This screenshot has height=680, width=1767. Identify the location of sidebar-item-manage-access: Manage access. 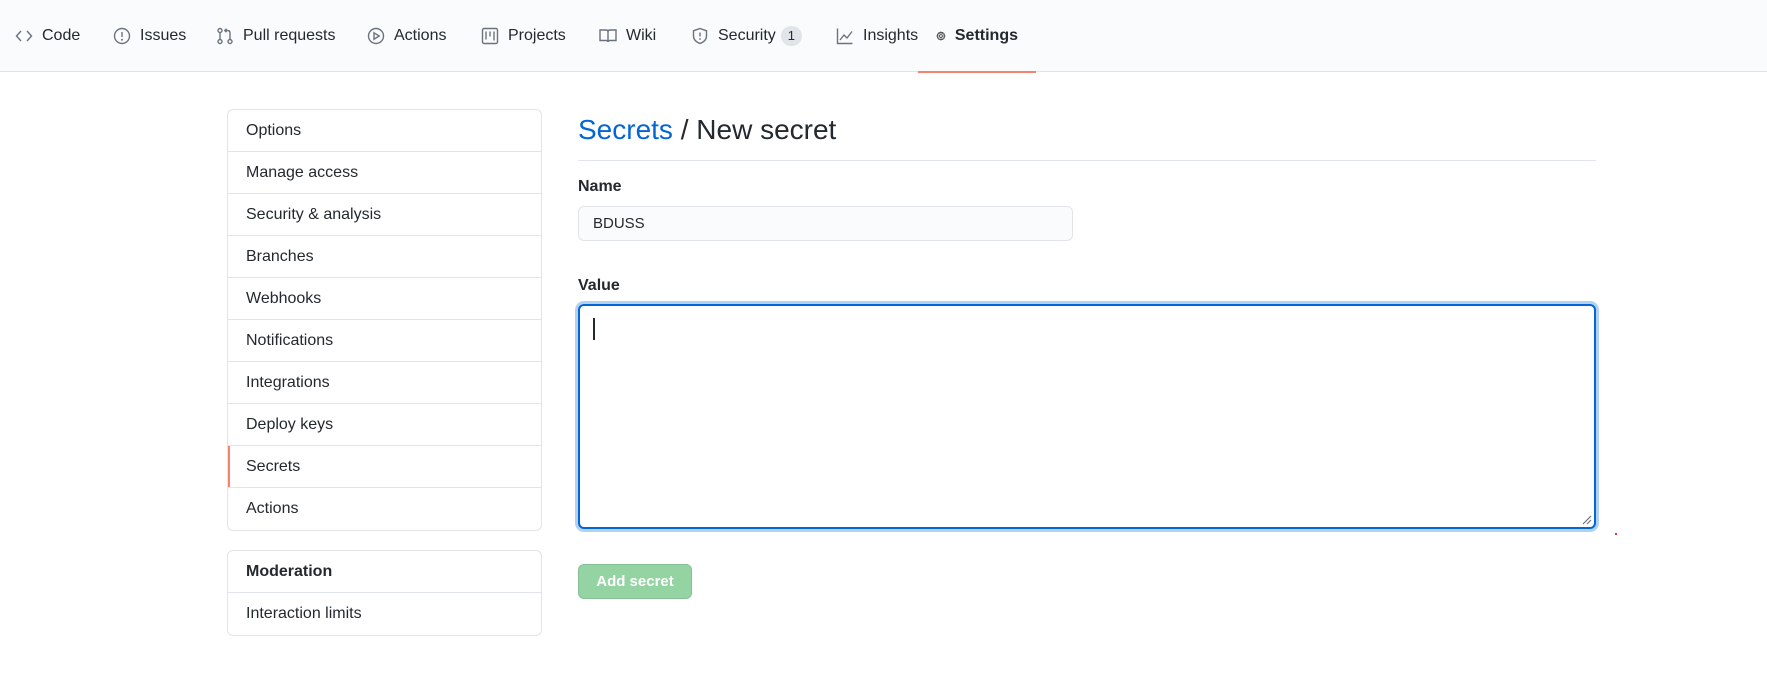
(384, 173).